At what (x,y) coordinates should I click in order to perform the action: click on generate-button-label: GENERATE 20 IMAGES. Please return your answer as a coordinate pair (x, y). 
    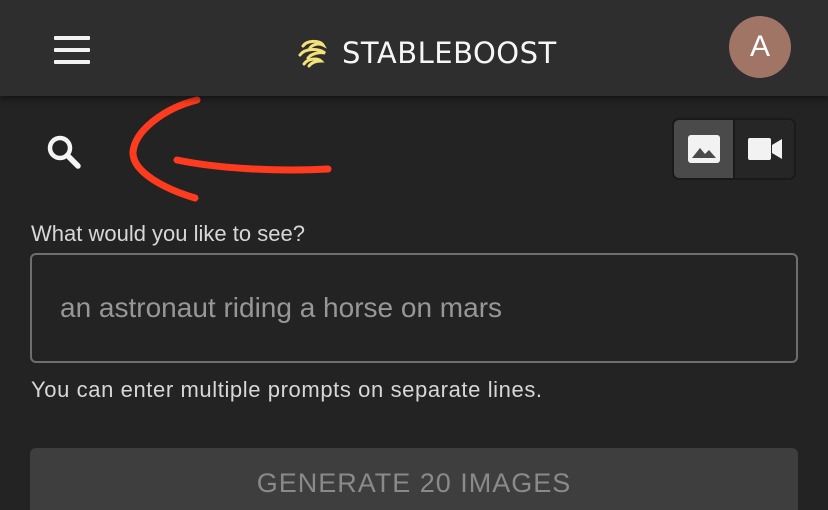
    Looking at the image, I should click on (414, 483).